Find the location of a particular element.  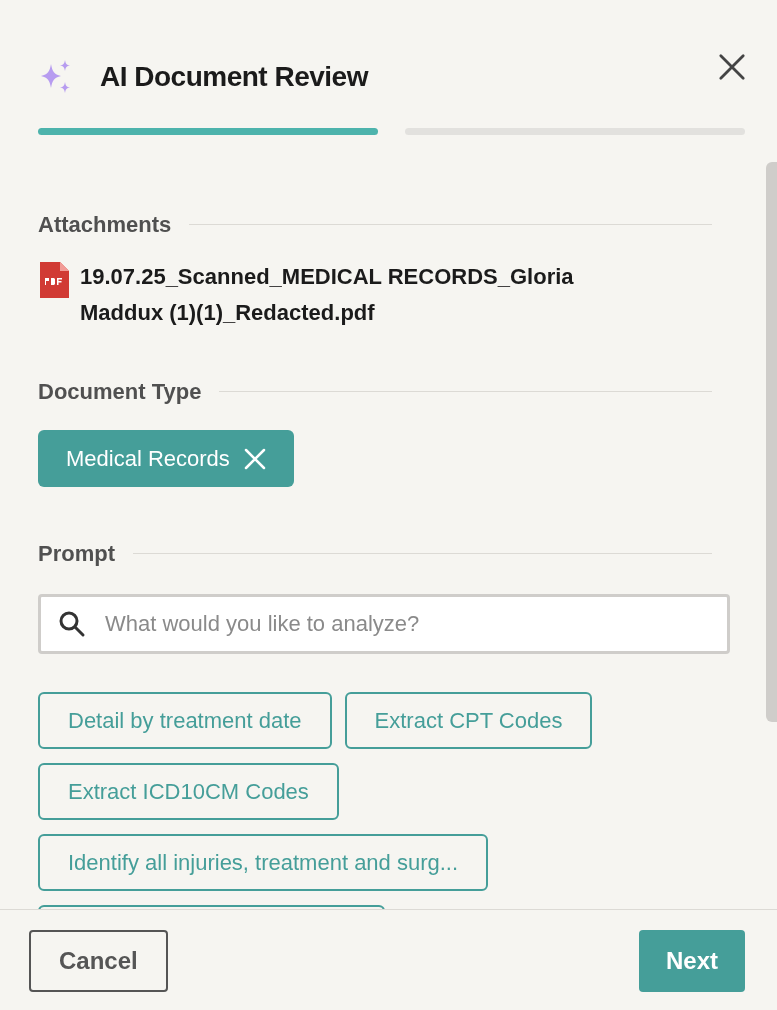

file-name: 19.07.25_Scanned_MEDICAL RECORDS_Gloria Maddux (1)(1)_Redacted.pdf is located at coordinates (365, 295).